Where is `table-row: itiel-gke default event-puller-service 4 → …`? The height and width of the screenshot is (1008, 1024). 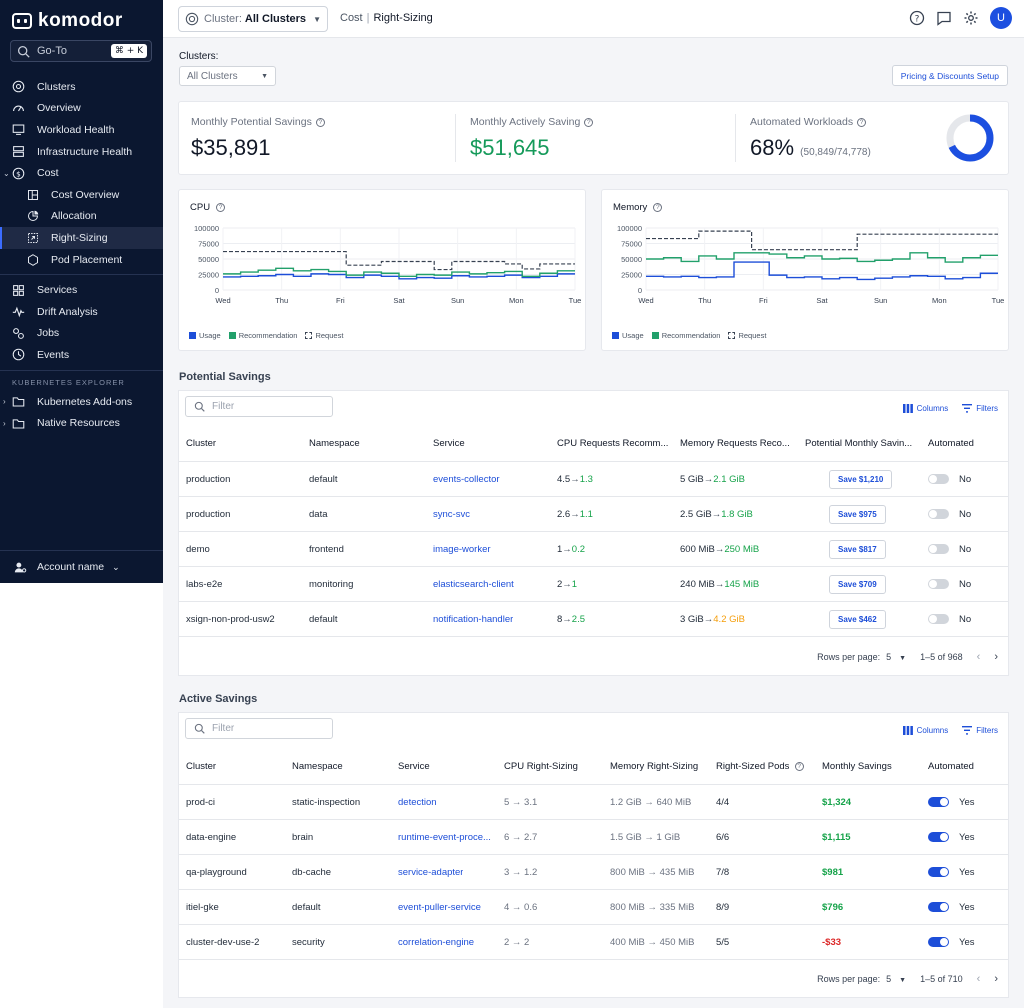
table-row: itiel-gke default event-puller-service 4 → … is located at coordinates (593, 907).